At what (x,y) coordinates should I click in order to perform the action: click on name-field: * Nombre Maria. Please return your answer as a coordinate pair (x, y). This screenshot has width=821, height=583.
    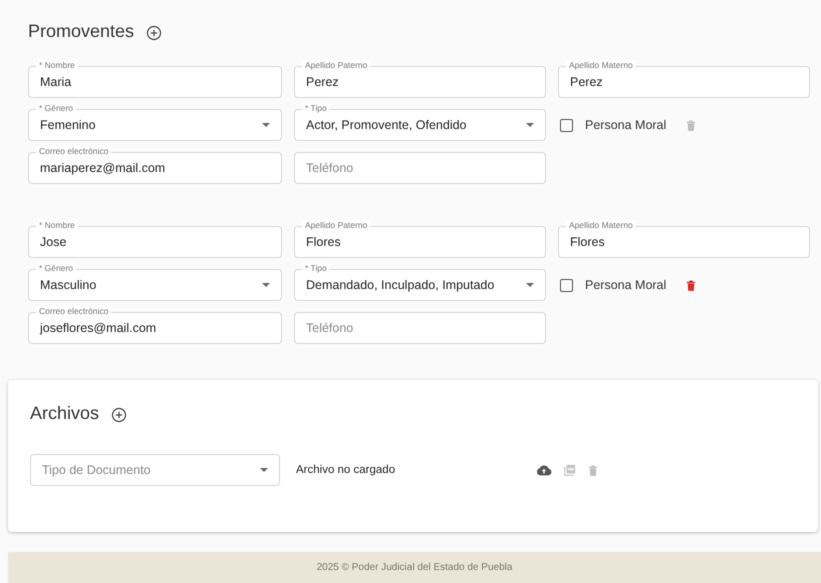
    Looking at the image, I should click on (155, 79).